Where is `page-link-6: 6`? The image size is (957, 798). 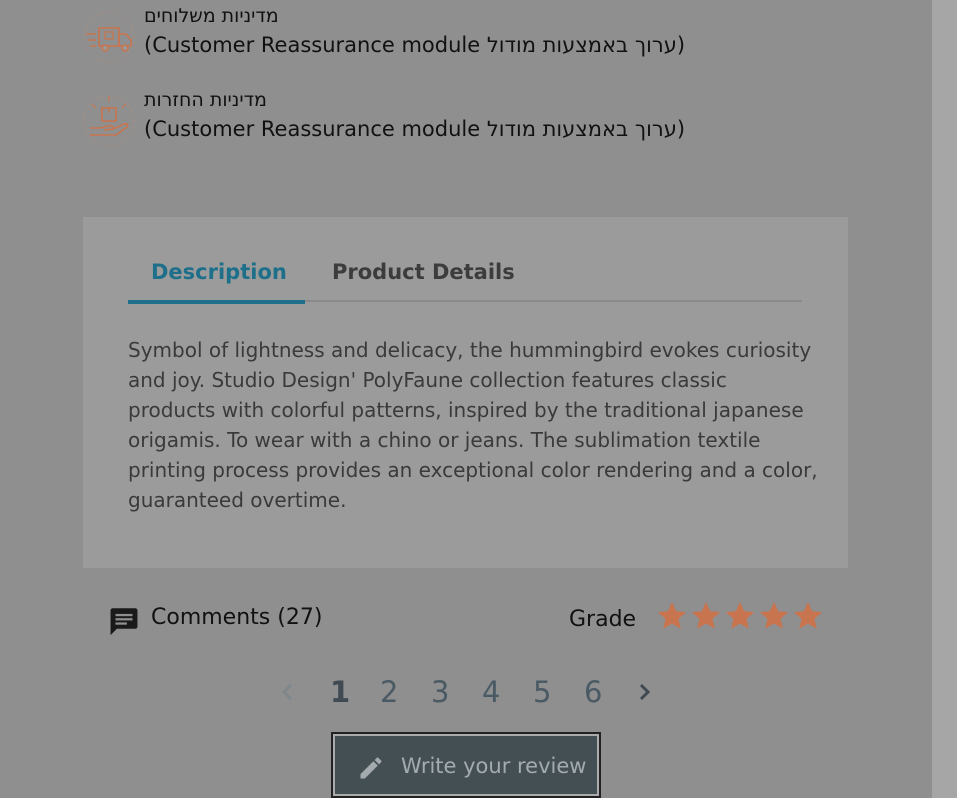 page-link-6: 6 is located at coordinates (593, 692).